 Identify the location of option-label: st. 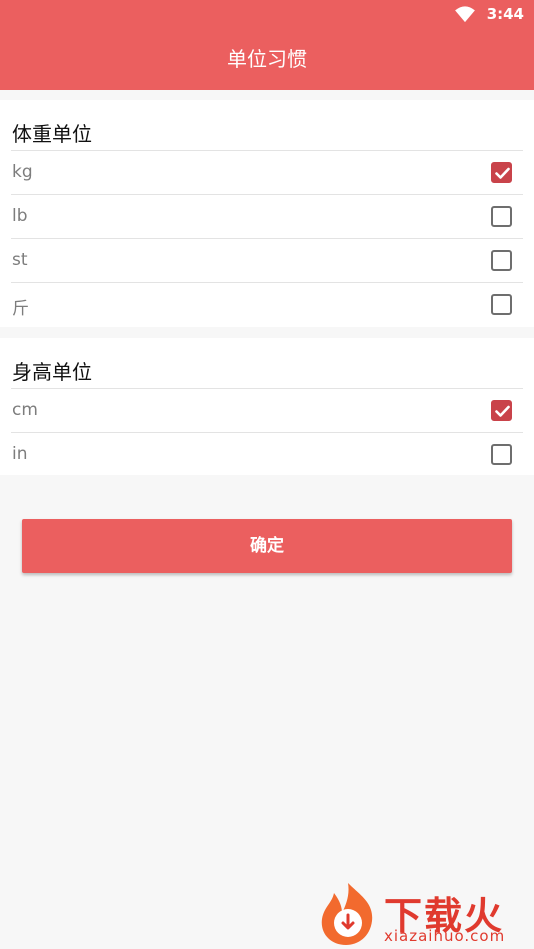
(20, 260).